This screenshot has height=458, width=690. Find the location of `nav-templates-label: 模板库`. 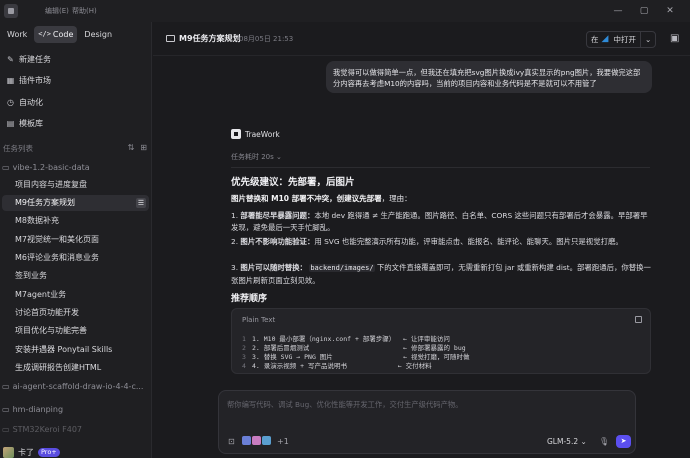

nav-templates-label: 模板库 is located at coordinates (31, 123).